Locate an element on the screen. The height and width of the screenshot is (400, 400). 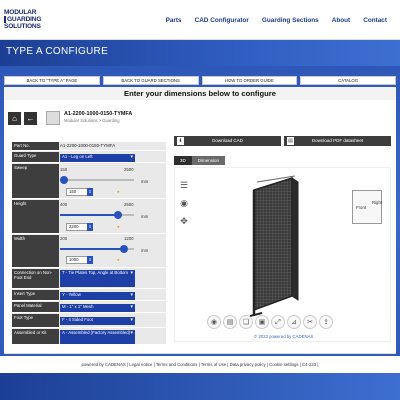
download-cad-label: Download CAD is located at coordinates (227, 140).